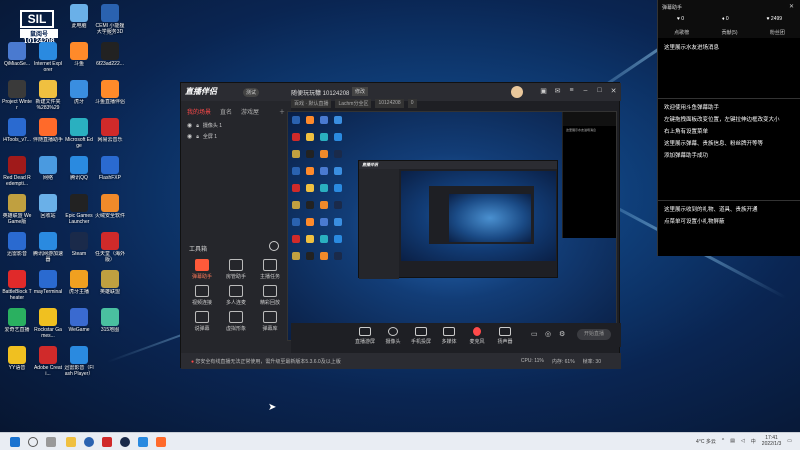  I want to click on desktop-icon: 迅雷影音, so click(17, 250).